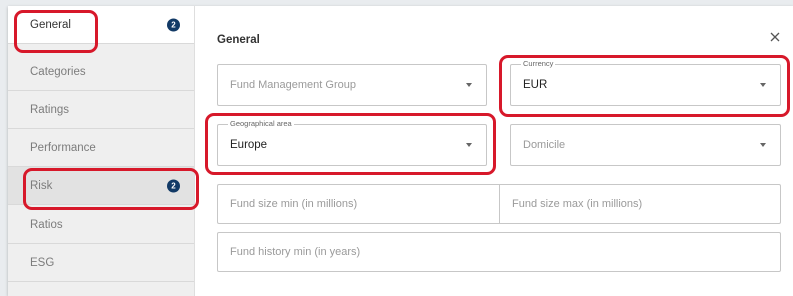  I want to click on sidebar-item-label: Categories, so click(58, 71).